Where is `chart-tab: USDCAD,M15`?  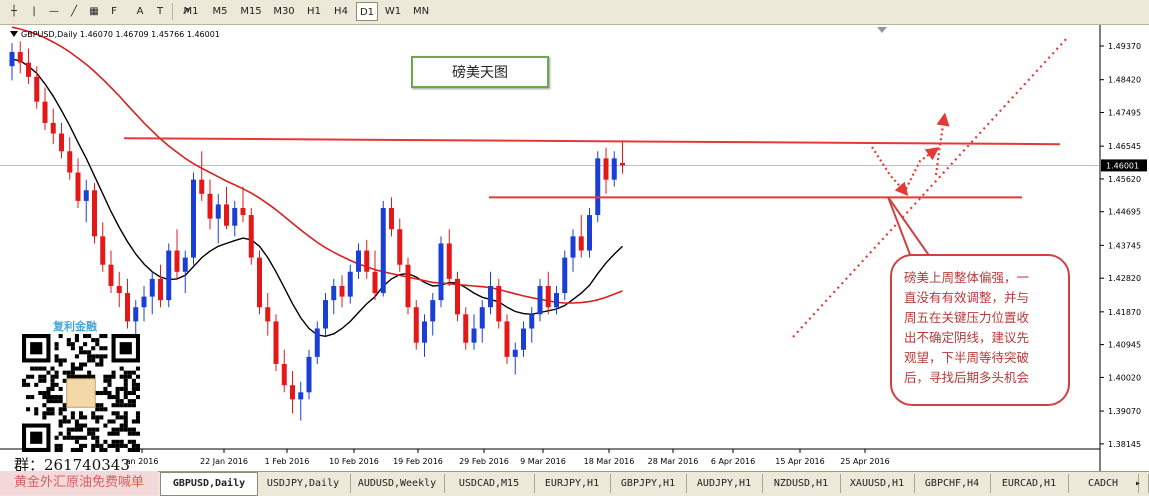
chart-tab: USDCAD,M15 is located at coordinates (489, 483).